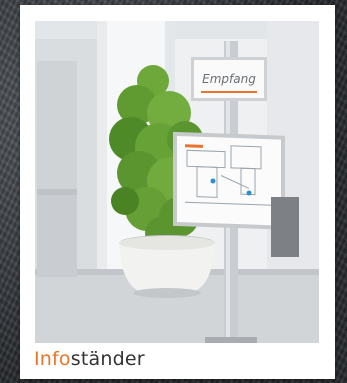  I want to click on product-title-accent: Info, so click(52, 359).